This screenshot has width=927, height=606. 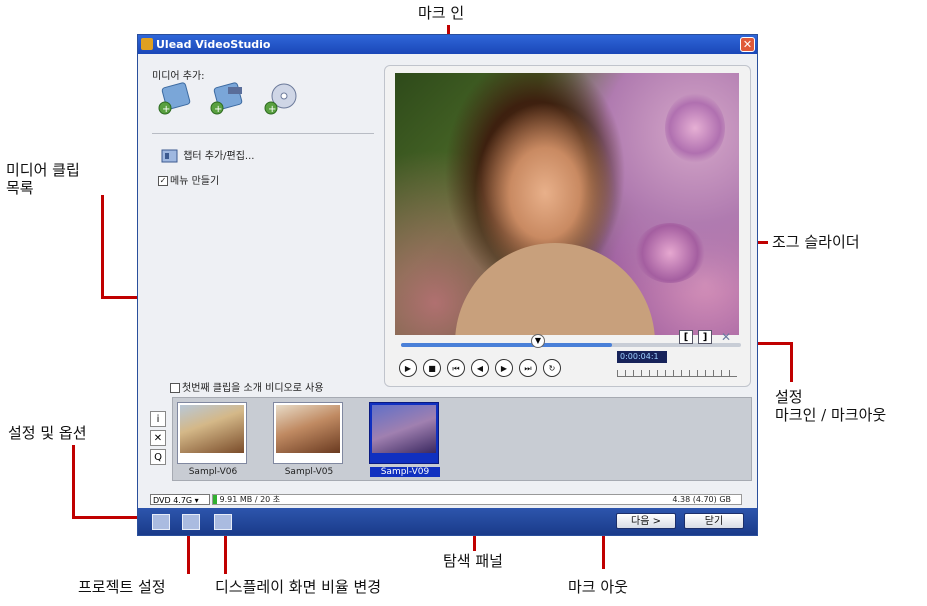 I want to click on play-button: ▶, so click(x=408, y=368).